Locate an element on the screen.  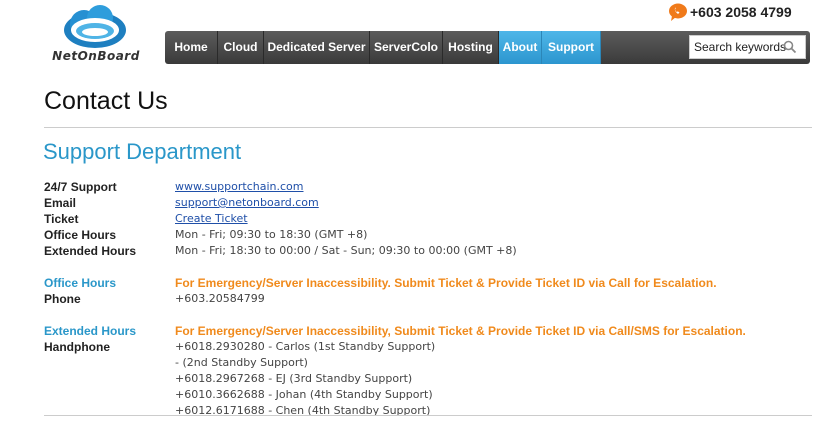
nav-home: Home is located at coordinates (191, 47).